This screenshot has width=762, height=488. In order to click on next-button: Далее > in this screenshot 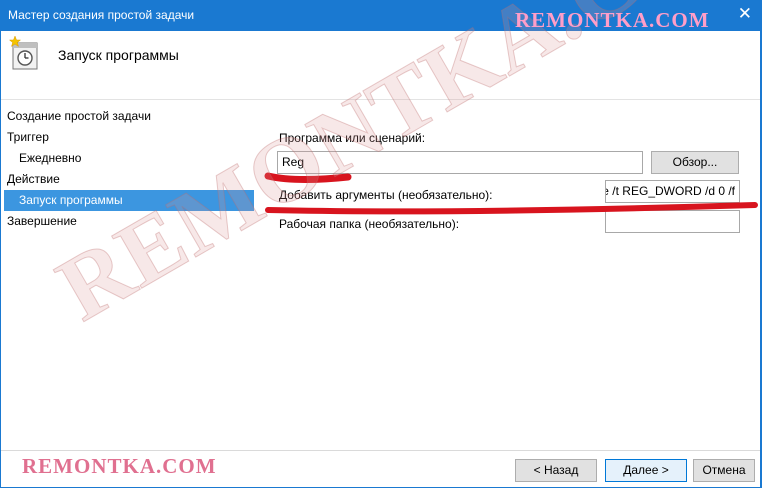, I will do `click(646, 470)`.